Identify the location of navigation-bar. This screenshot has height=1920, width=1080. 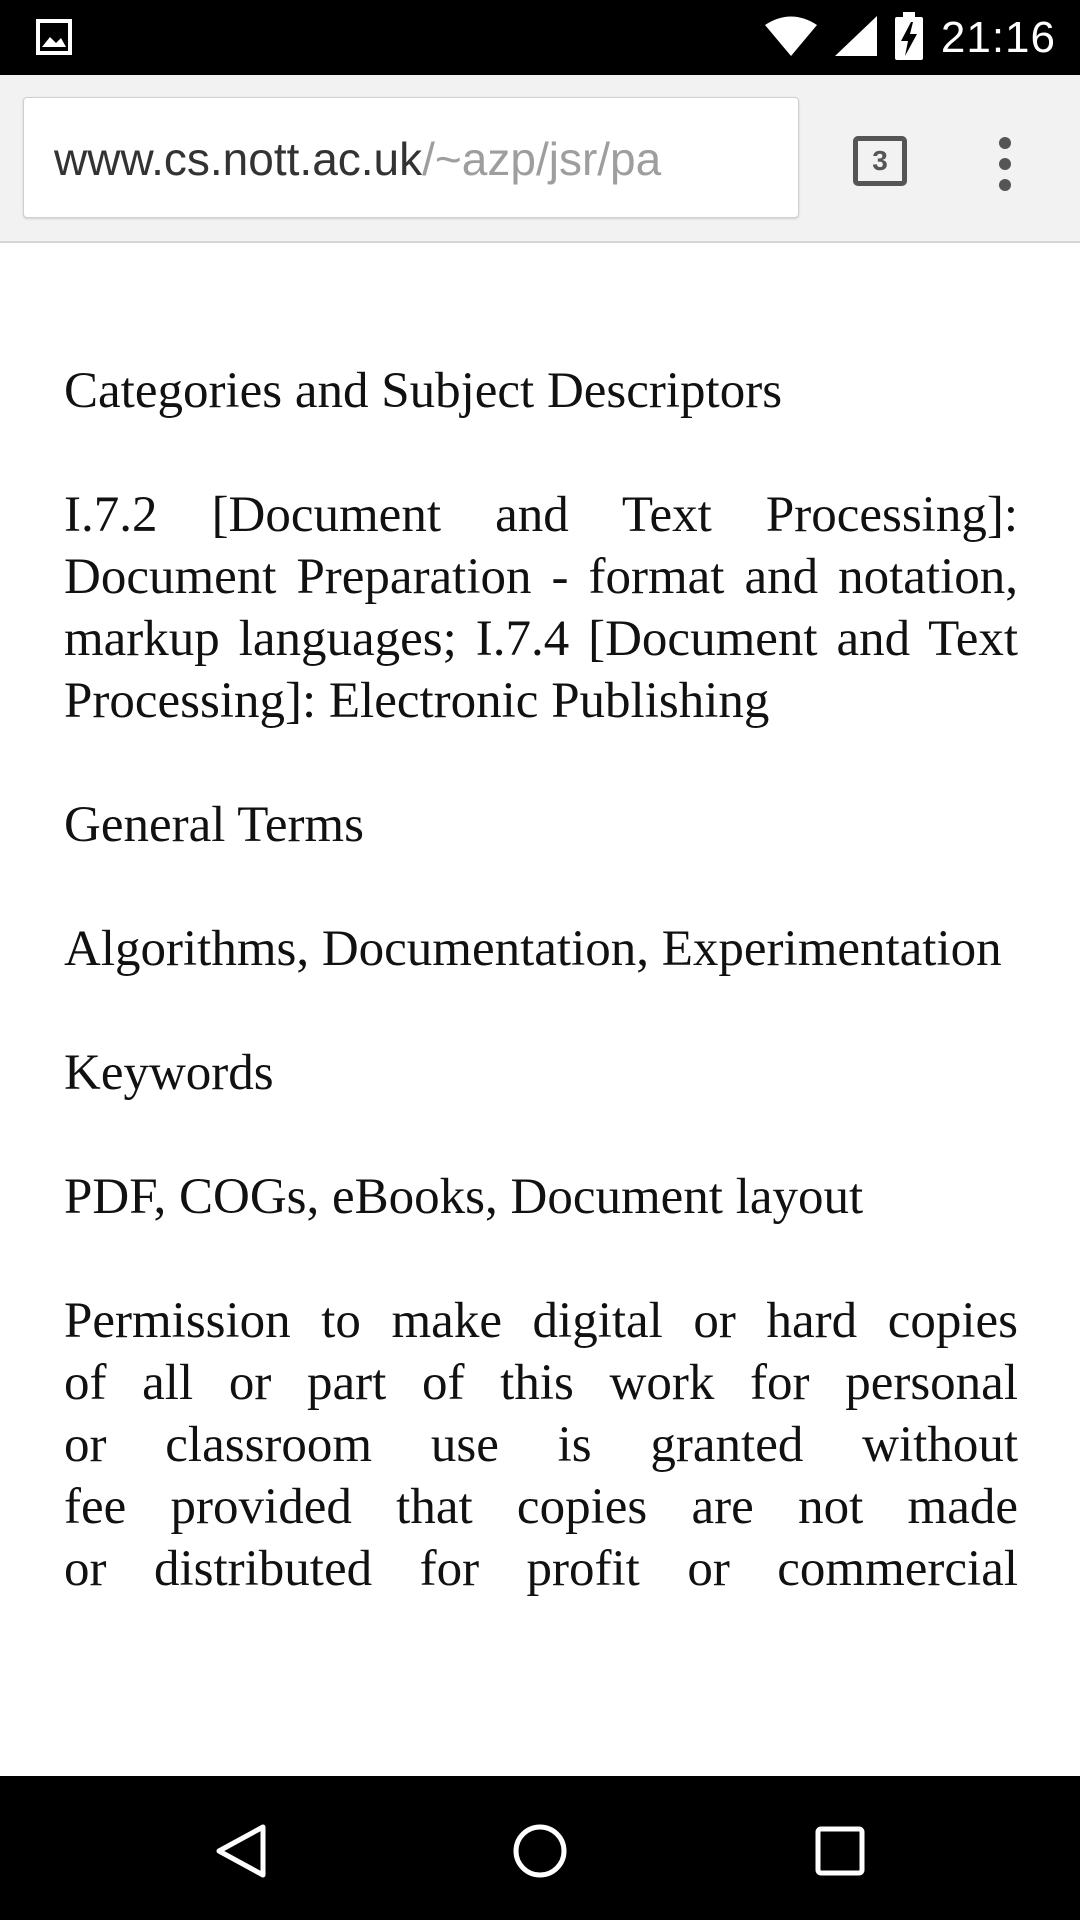
(540, 1848).